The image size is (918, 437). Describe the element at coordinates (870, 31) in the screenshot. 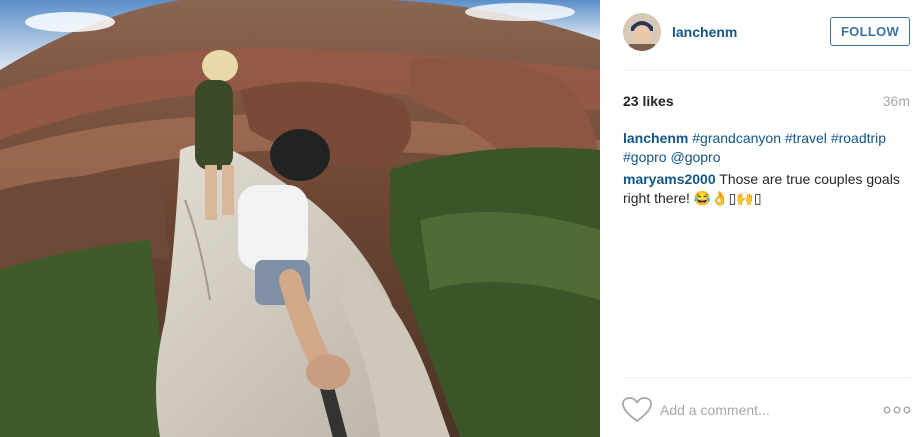

I see `follow-button: FOLLOW` at that location.